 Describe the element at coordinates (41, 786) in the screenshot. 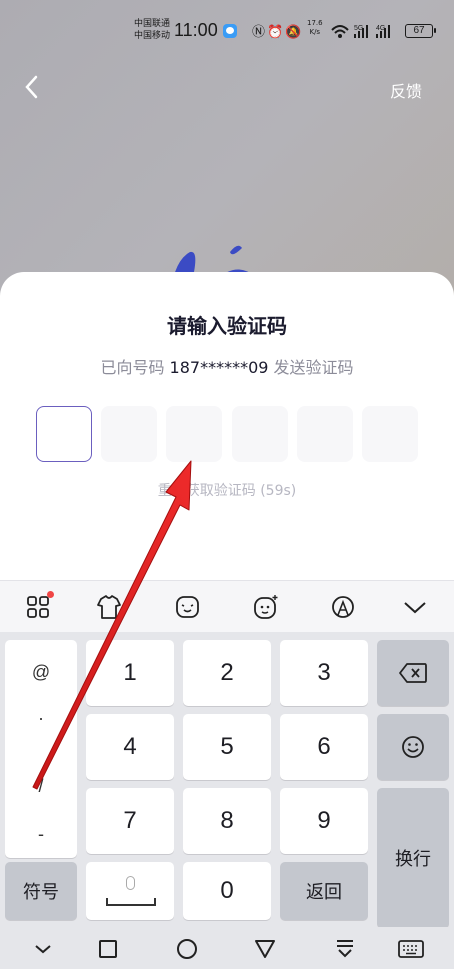

I see `key-slash: /` at that location.